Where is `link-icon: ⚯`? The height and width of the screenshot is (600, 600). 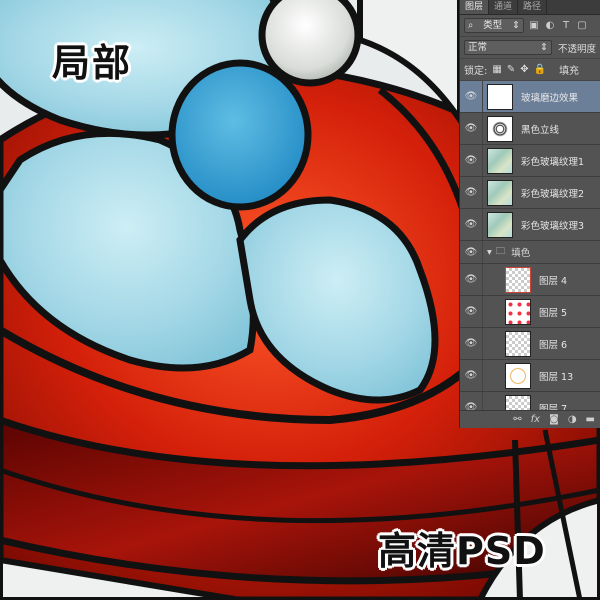 link-icon: ⚯ is located at coordinates (517, 419).